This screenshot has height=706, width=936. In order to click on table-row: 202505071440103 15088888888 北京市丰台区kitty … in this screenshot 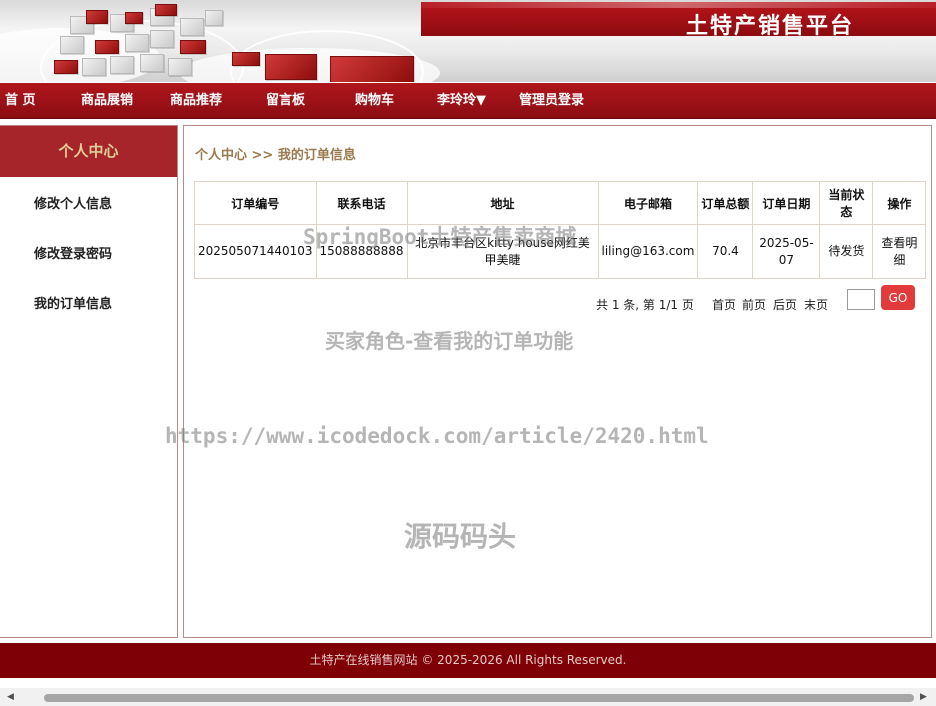, I will do `click(560, 251)`.